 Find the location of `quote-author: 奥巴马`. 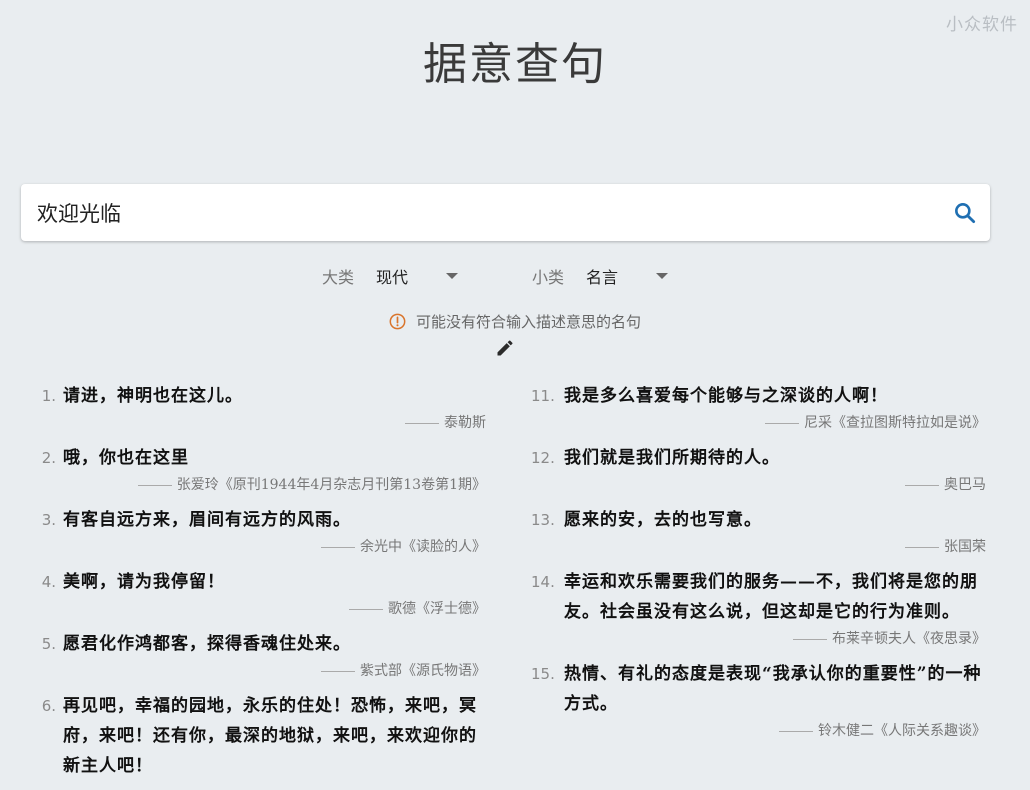

quote-author: 奥巴马 is located at coordinates (775, 485).